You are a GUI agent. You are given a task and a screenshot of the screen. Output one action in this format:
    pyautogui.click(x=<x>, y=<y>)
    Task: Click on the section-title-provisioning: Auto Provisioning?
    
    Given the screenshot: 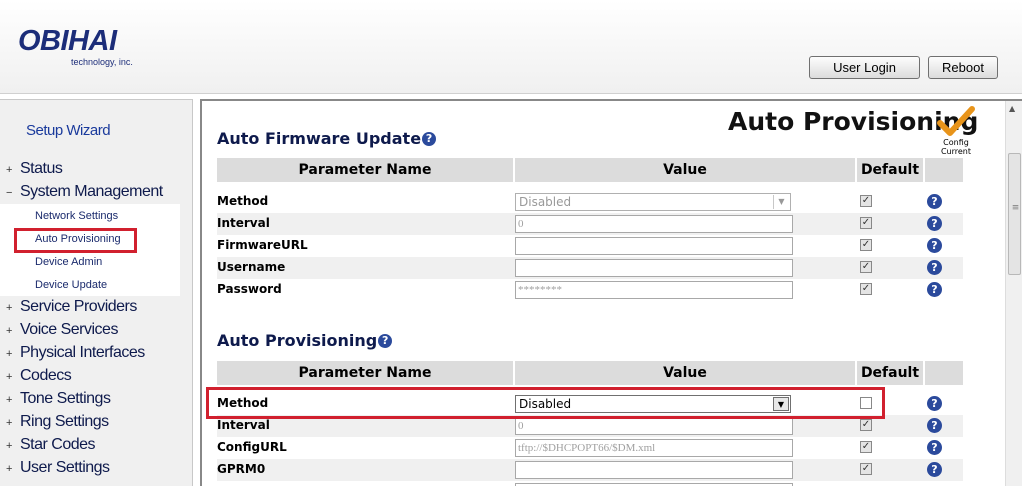 What is the action you would take?
    pyautogui.click(x=305, y=340)
    